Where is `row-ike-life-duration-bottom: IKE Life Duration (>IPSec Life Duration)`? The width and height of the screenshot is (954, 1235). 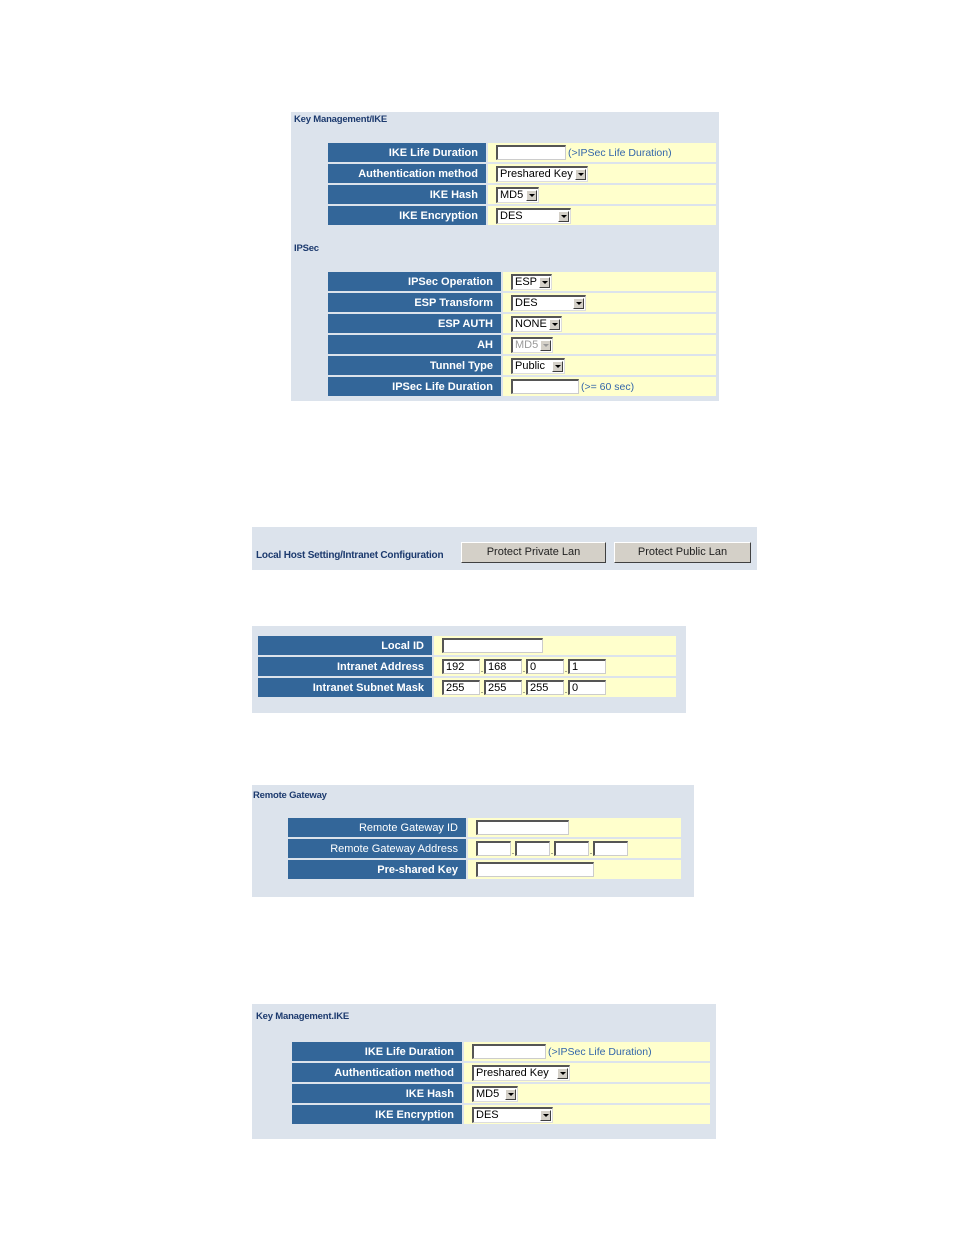
row-ike-life-duration-bottom: IKE Life Duration (>IPSec Life Duration) is located at coordinates (501, 1051).